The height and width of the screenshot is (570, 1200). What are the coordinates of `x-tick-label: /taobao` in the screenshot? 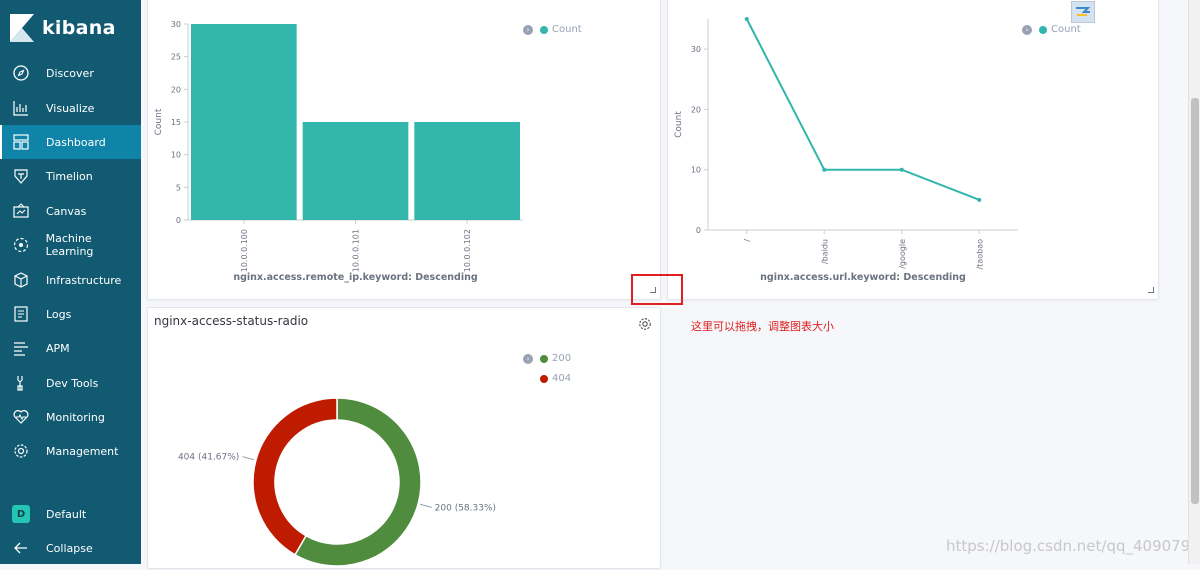 It's located at (979, 254).